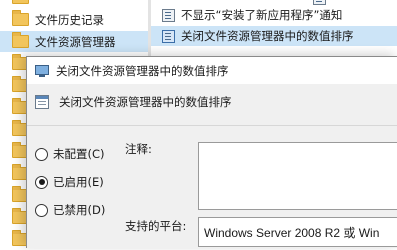 The height and width of the screenshot is (250, 397). Describe the element at coordinates (78, 182) in the screenshot. I see `radio-label: 已启用(E)` at that location.